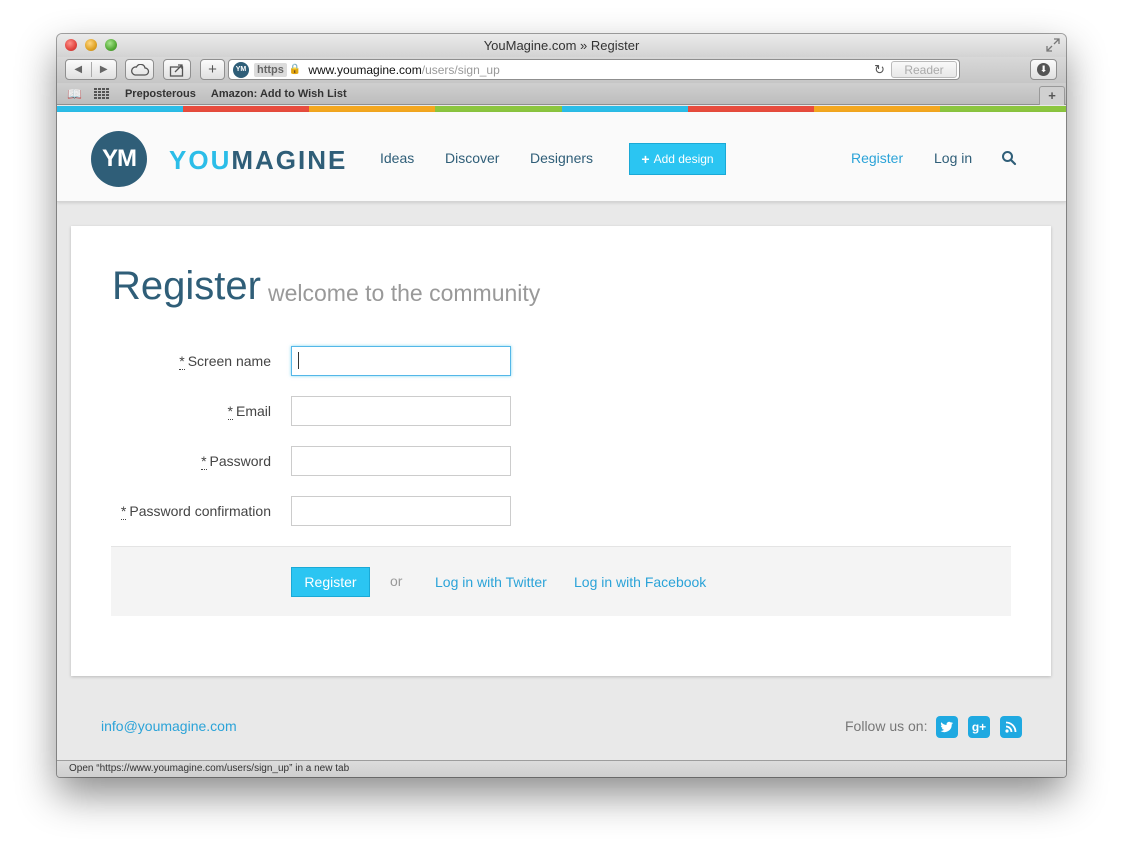 This screenshot has height=856, width=1123. I want to click on nav-login: Log in, so click(953, 158).